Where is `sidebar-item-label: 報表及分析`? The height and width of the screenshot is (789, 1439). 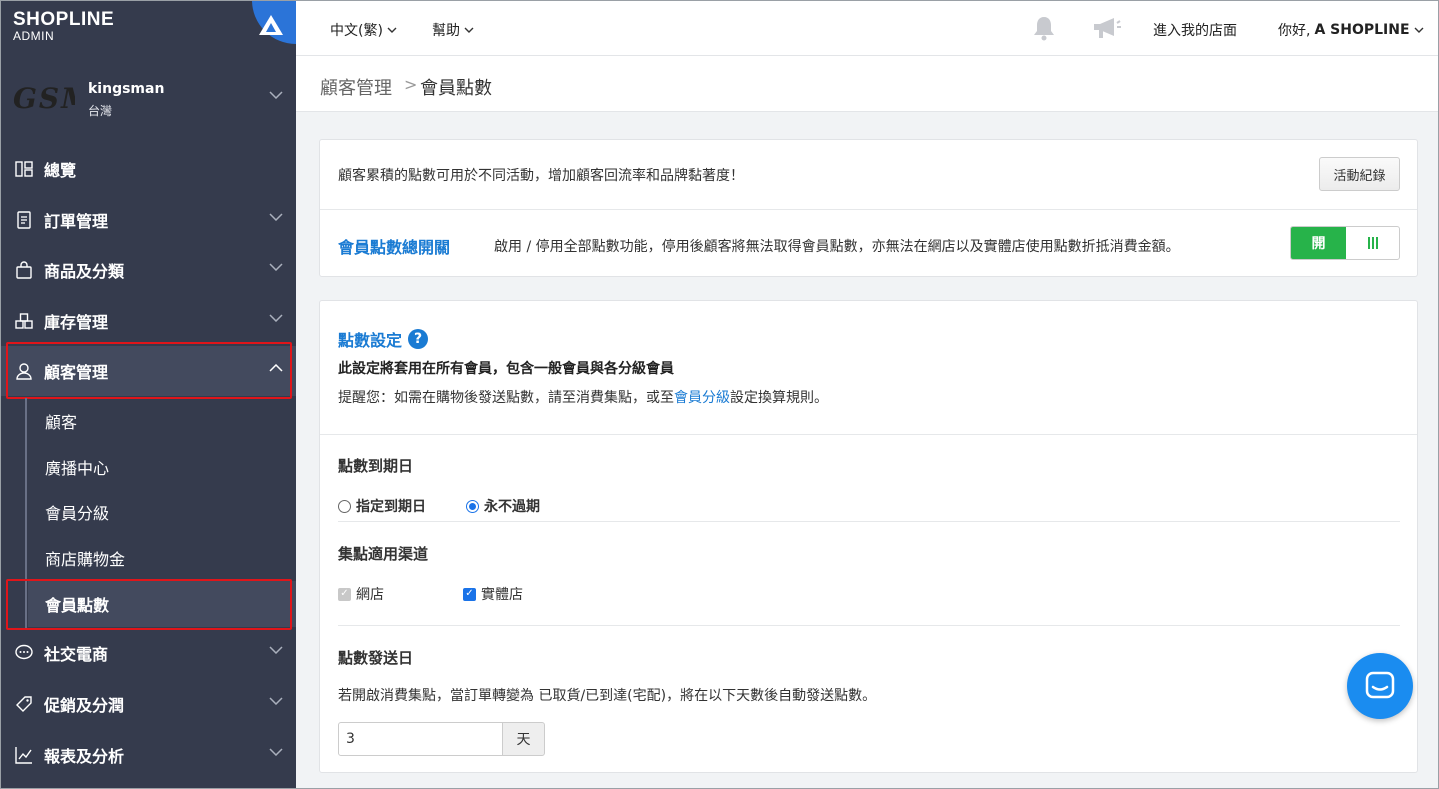 sidebar-item-label: 報表及分析 is located at coordinates (84, 756).